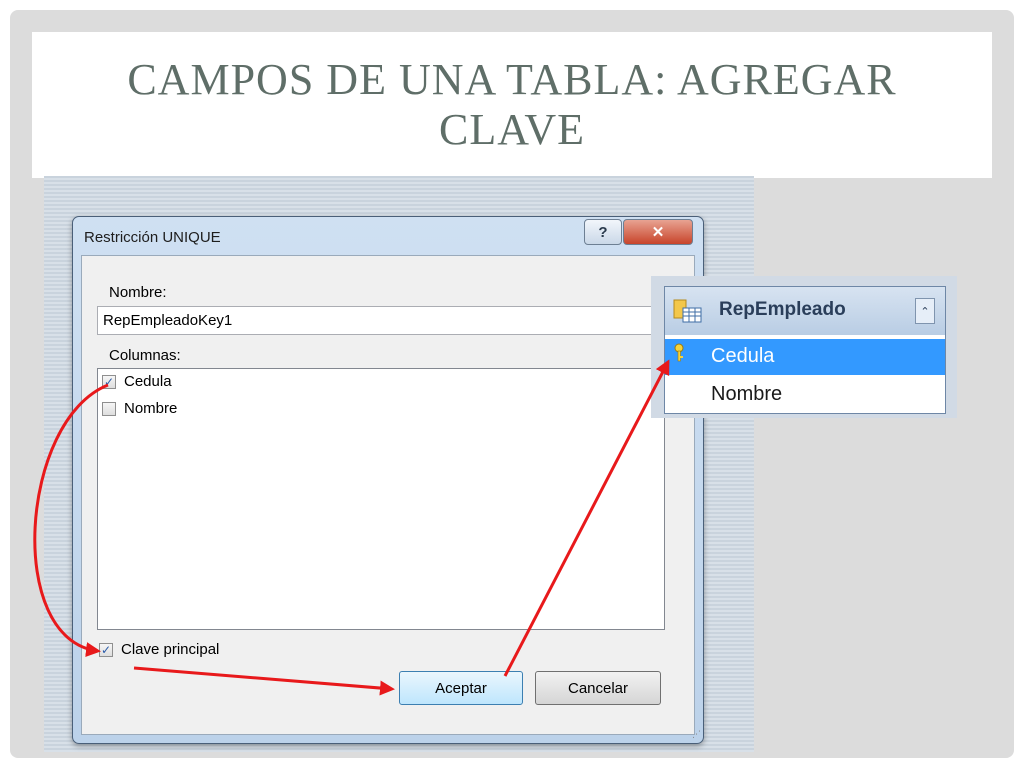 This screenshot has height=768, width=1024. I want to click on column-item-cedula: ✓ Cedula, so click(137, 381).